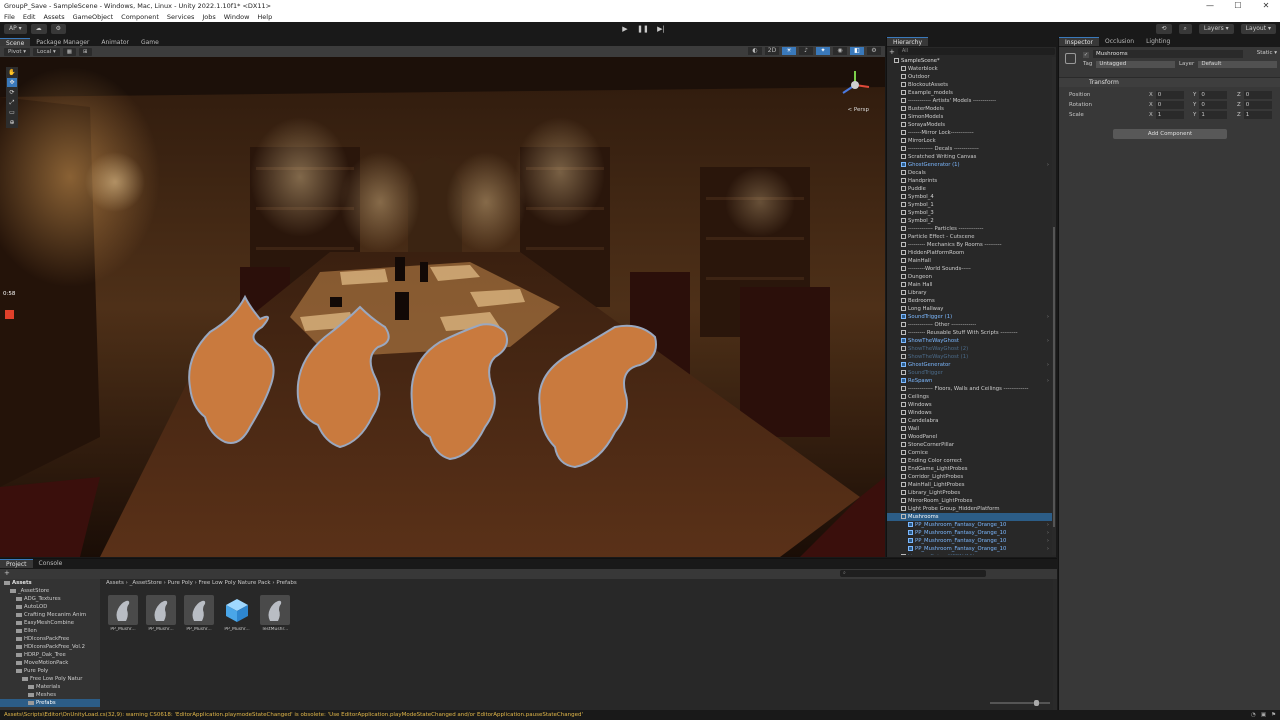 The width and height of the screenshot is (1280, 720). Describe the element at coordinates (970, 117) in the screenshot. I see `hierarchy-item: SimonModels` at that location.